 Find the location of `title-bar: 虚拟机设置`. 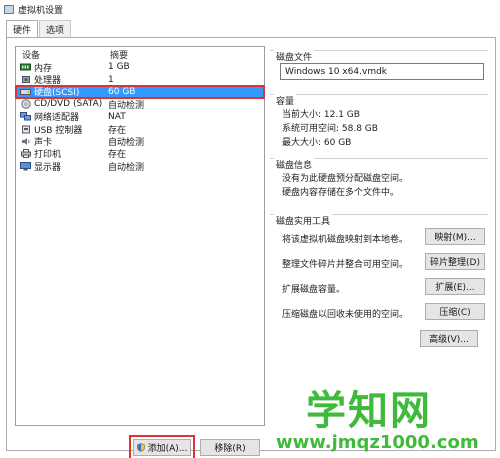

title-bar: 虚拟机设置 is located at coordinates (250, 9).